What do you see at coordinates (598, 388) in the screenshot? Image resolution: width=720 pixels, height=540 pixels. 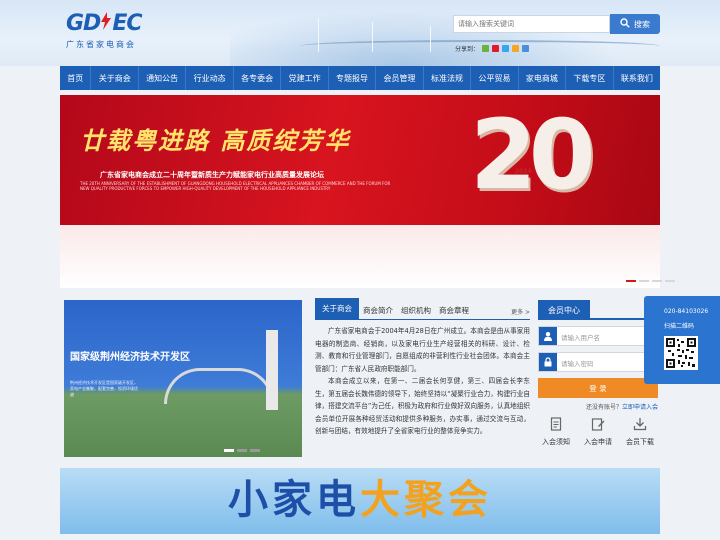 I see `login-button: 登 录` at bounding box center [598, 388].